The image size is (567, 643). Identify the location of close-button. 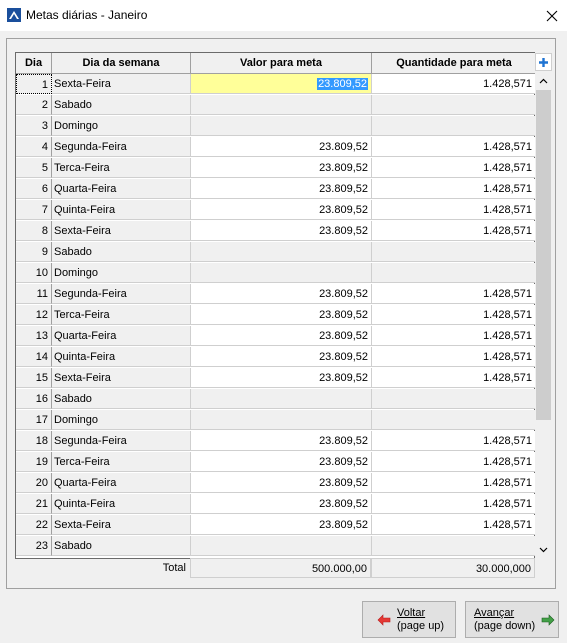
(552, 15).